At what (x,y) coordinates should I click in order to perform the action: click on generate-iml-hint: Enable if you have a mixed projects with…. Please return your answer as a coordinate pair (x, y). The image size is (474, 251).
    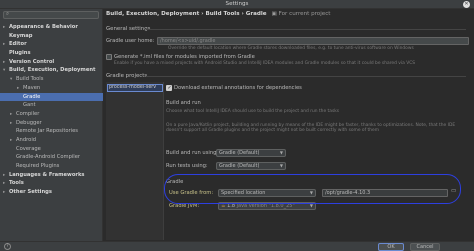
    Looking at the image, I should click on (265, 63).